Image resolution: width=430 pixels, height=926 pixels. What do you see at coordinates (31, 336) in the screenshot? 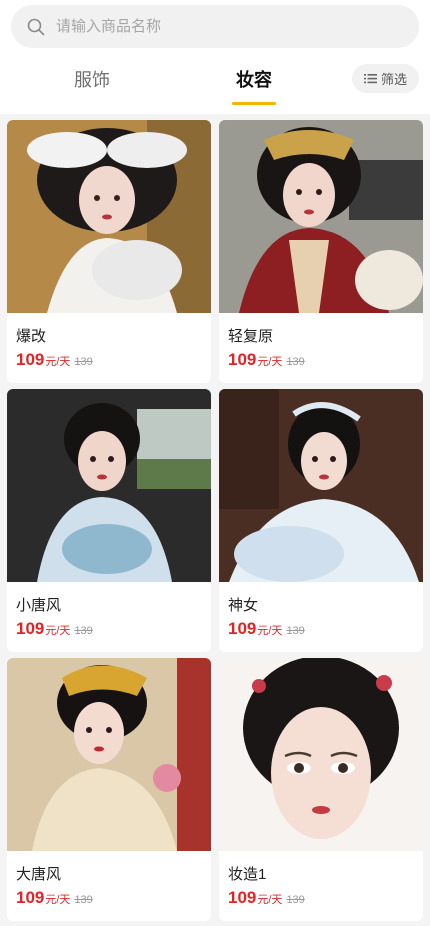
I see `product-name: 爆改` at bounding box center [31, 336].